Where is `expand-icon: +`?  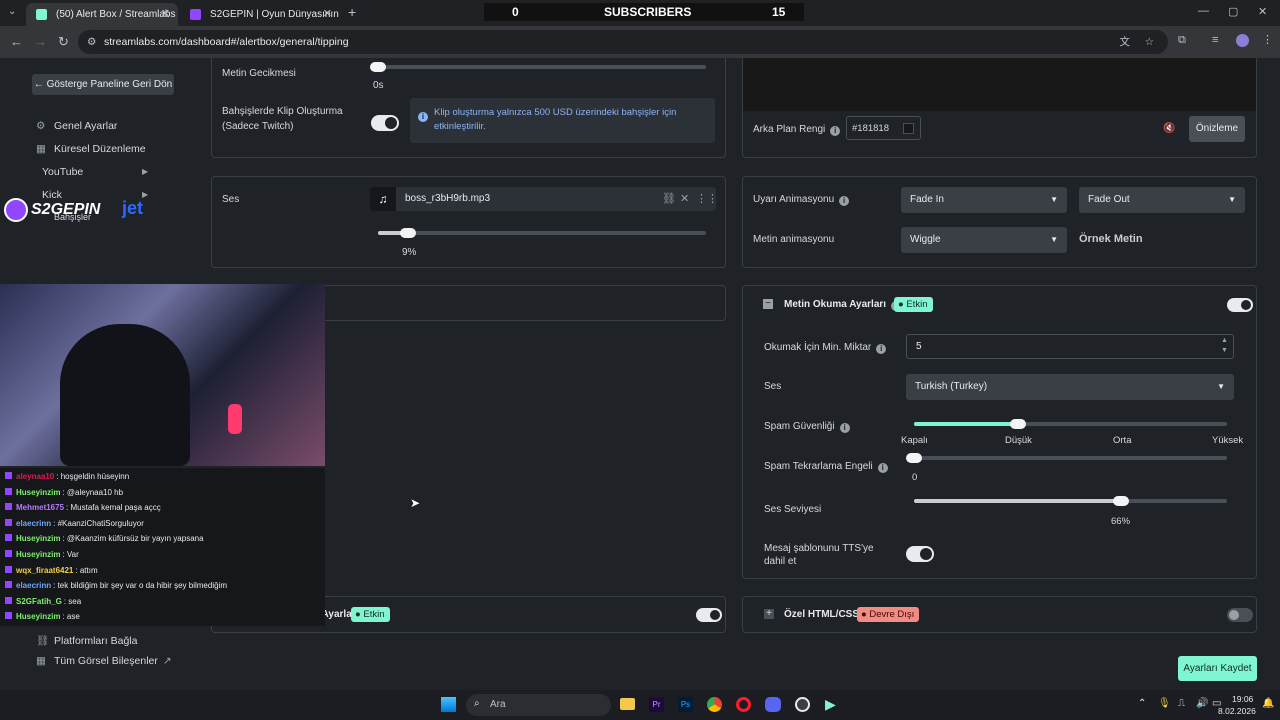
expand-icon: + is located at coordinates (769, 614).